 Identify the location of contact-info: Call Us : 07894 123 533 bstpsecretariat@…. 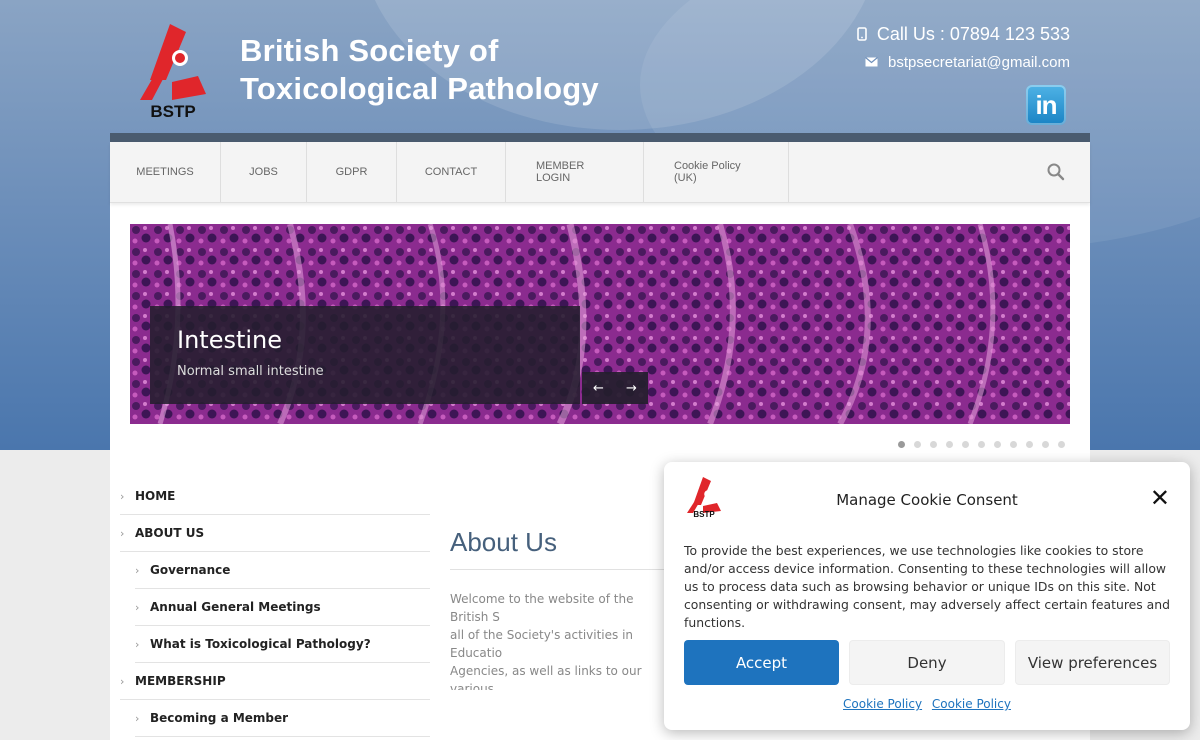
(963, 47).